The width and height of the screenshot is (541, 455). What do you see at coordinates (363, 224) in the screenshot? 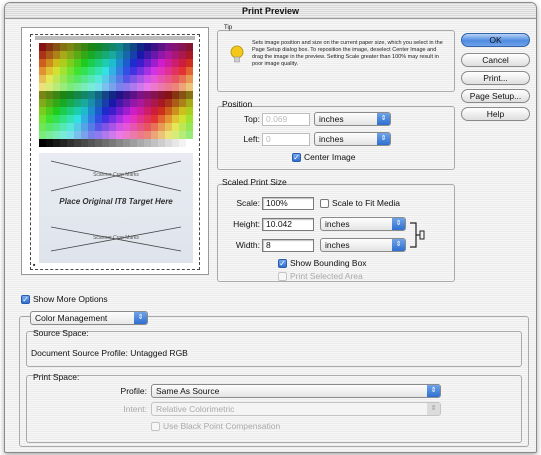
I see `height-unit-select: inches ⇕` at bounding box center [363, 224].